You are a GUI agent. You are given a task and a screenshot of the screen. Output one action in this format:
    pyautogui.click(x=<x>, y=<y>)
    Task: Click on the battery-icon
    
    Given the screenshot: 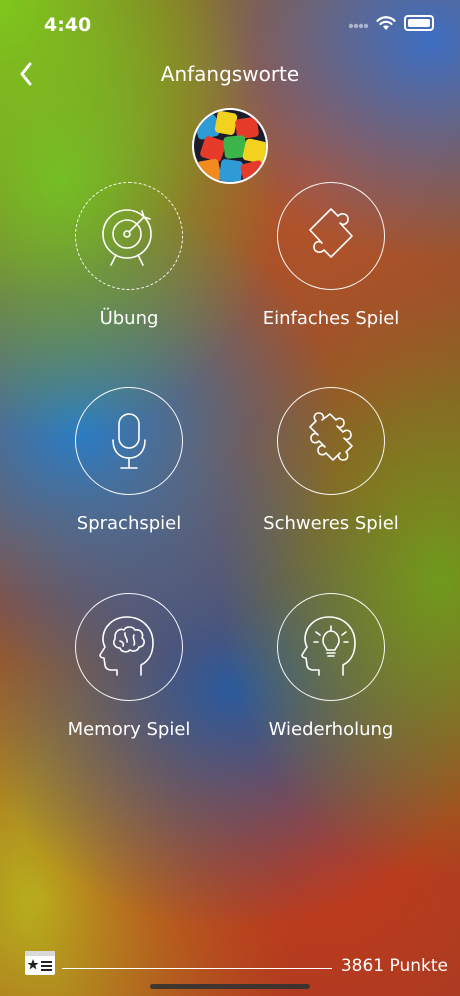 What is the action you would take?
    pyautogui.click(x=419, y=23)
    